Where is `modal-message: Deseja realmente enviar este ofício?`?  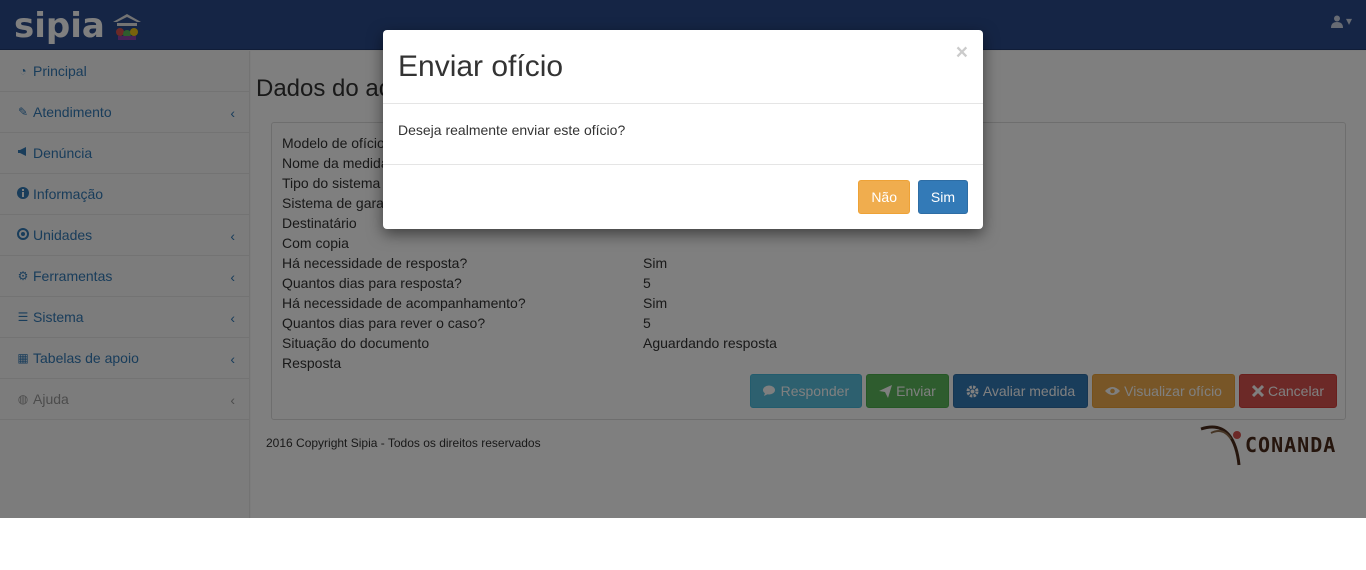
modal-message: Deseja realmente enviar este ofício? is located at coordinates (512, 130).